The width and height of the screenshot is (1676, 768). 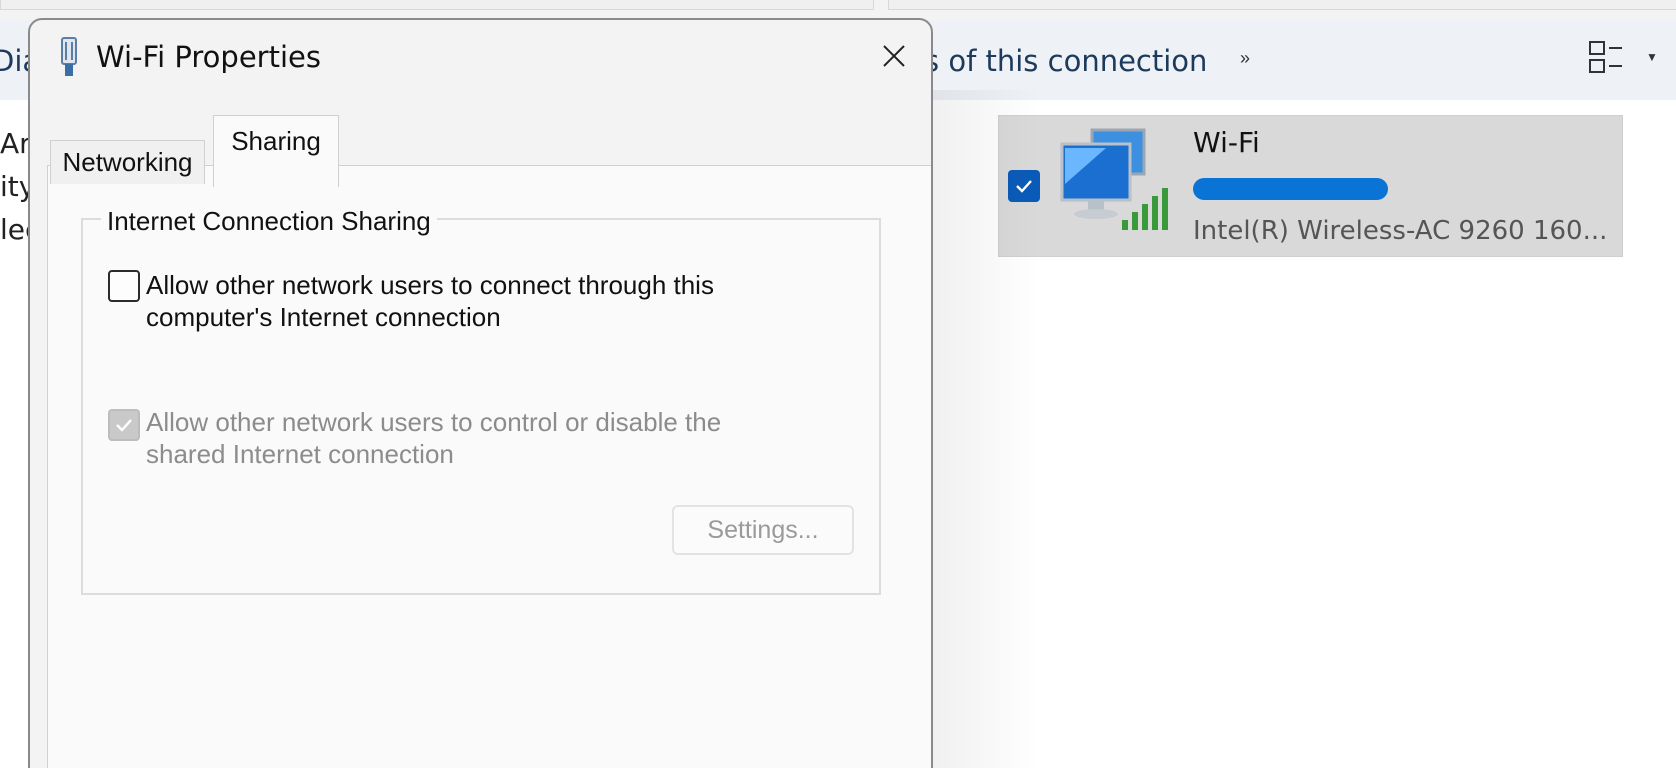 I want to click on connection-name: Wi-Fi, so click(x=1226, y=142).